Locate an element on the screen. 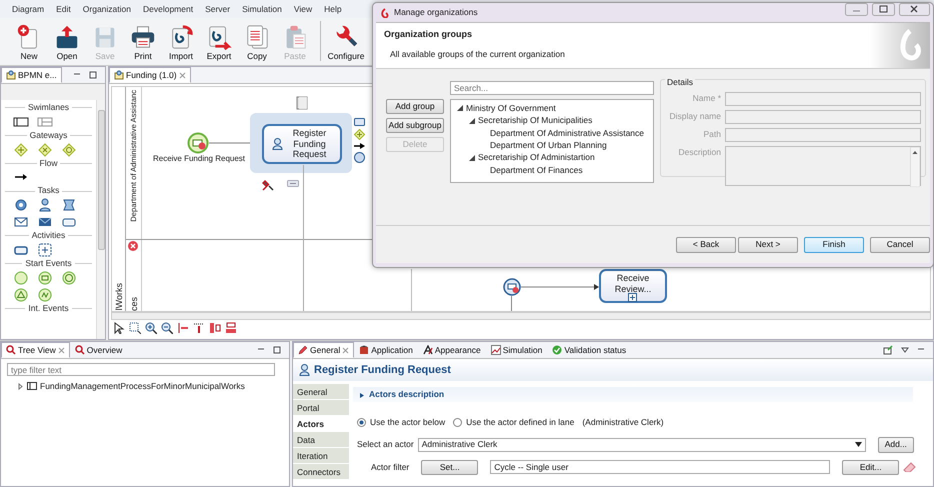 This screenshot has height=487, width=934. actor-select: Administrative Clerk is located at coordinates (642, 445).